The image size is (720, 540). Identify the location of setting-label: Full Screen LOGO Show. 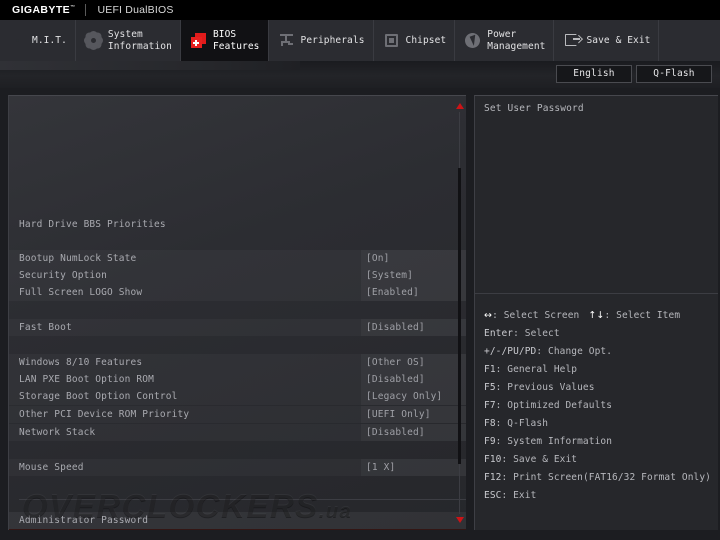
(81, 292).